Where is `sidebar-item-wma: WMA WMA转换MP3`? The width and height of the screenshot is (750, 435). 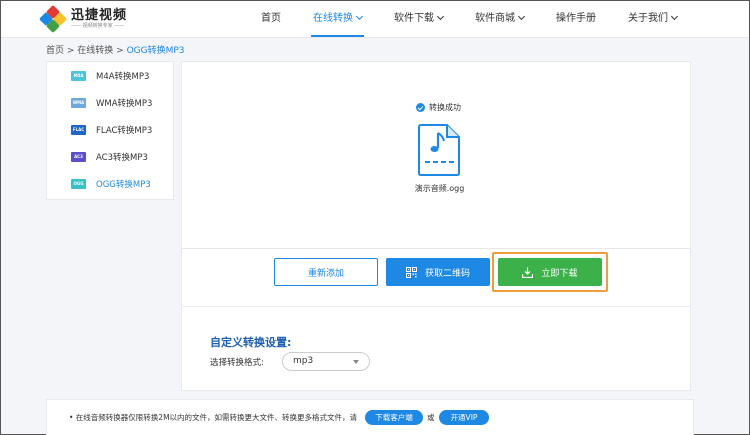
sidebar-item-wma: WMA WMA转换MP3 is located at coordinates (110, 102).